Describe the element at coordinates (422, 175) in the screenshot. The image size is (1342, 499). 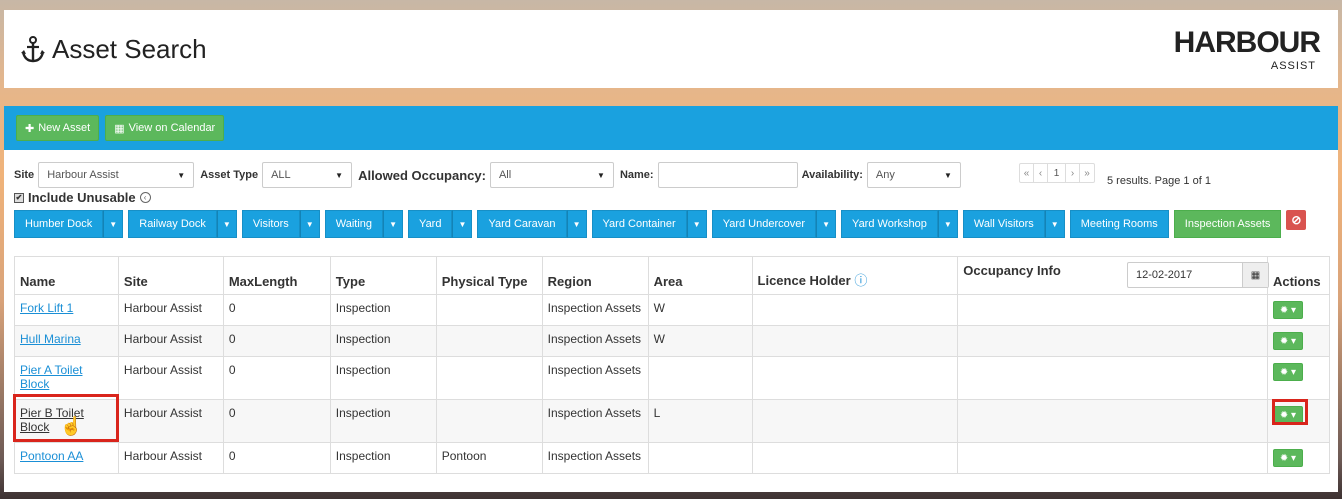
I see `allowed-occupancy-label: Allowed Occupancy:` at that location.